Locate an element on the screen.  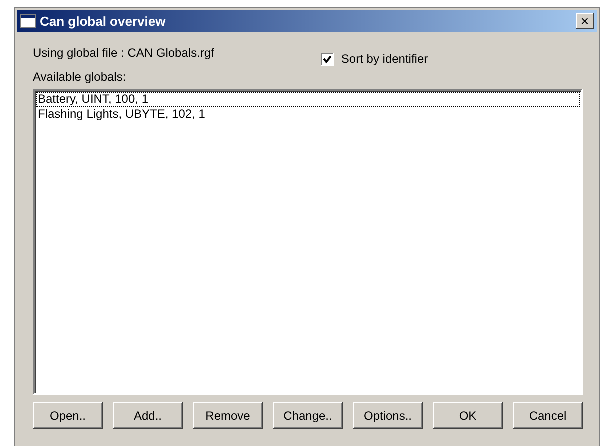
dialog-button: Change.. is located at coordinates (308, 415).